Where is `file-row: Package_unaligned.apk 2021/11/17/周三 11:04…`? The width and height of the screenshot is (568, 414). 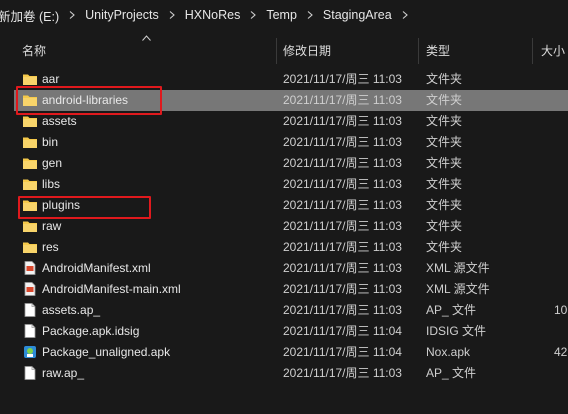 file-row: Package_unaligned.apk 2021/11/17/周三 11:04… is located at coordinates (284, 352).